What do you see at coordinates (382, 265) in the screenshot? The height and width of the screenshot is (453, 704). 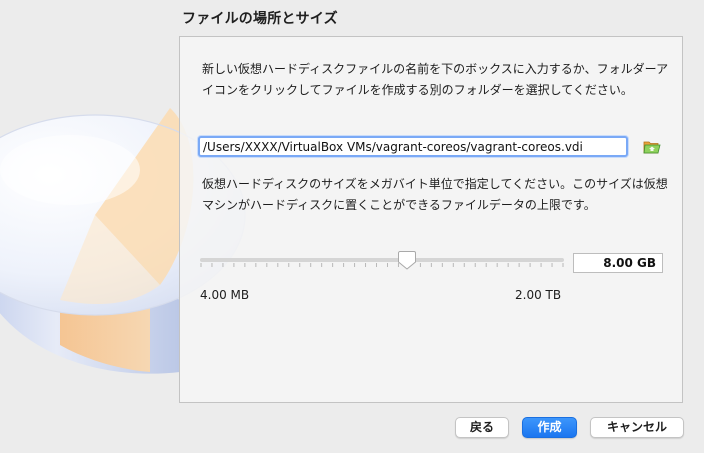 I see `slider-ticks` at bounding box center [382, 265].